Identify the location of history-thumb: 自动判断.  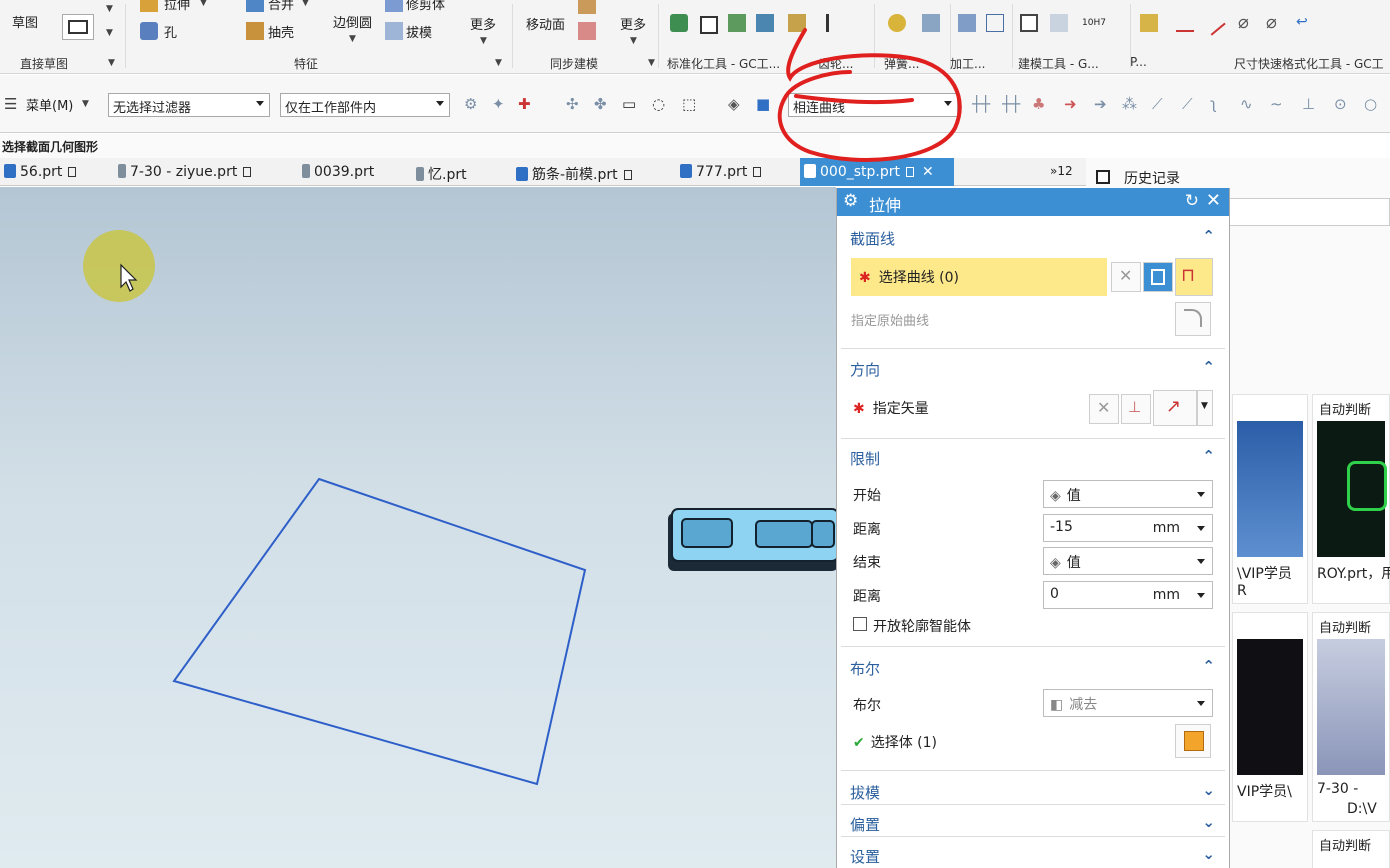
(1351, 849).